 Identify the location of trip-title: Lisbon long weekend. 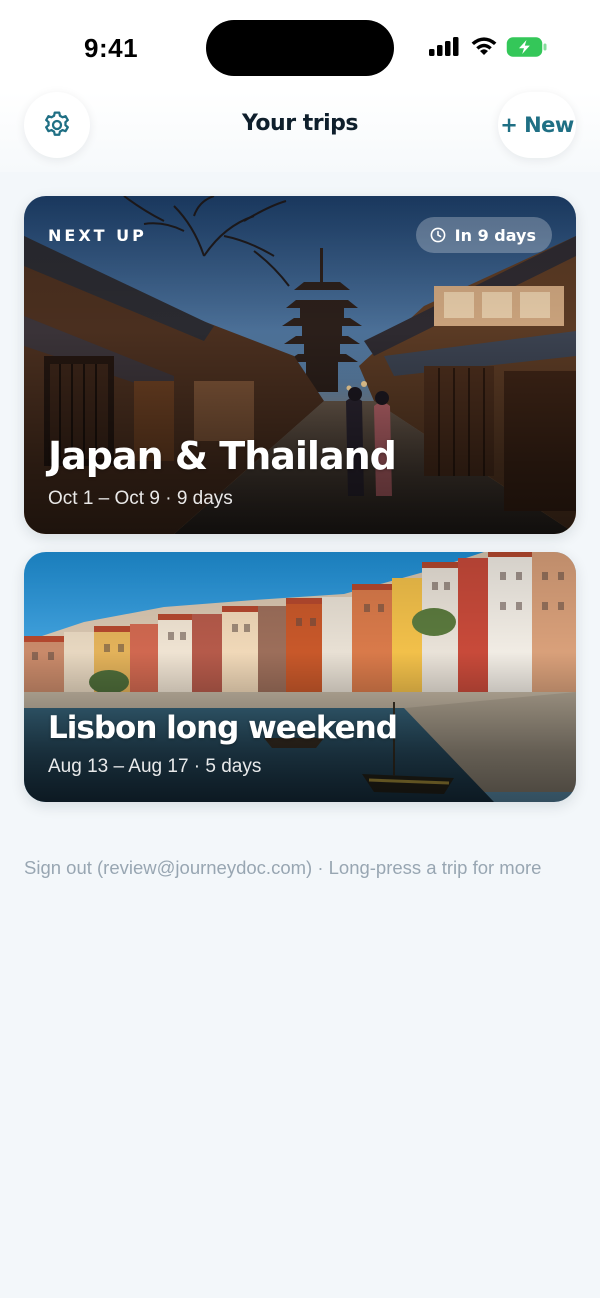
(223, 728).